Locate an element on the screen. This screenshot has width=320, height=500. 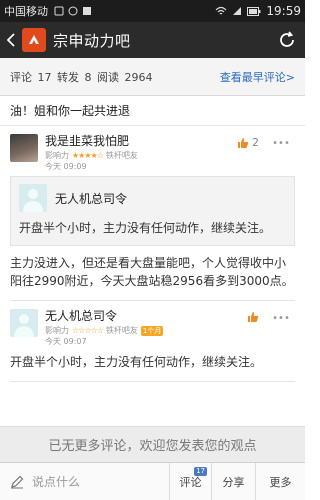
bottom-toolbar: 说点什么 评论 17 分享 更多 is located at coordinates (152, 481).